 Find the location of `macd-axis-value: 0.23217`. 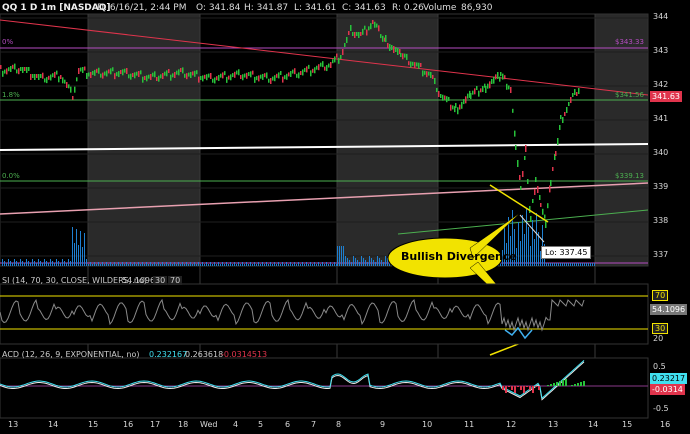

macd-axis-value: 0.23217 is located at coordinates (669, 378).